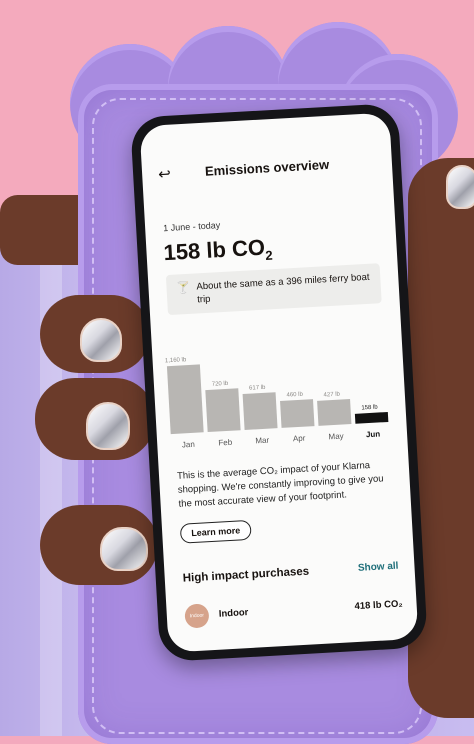  Describe the element at coordinates (257, 388) in the screenshot. I see `chart-value-label: 617 lb` at that location.